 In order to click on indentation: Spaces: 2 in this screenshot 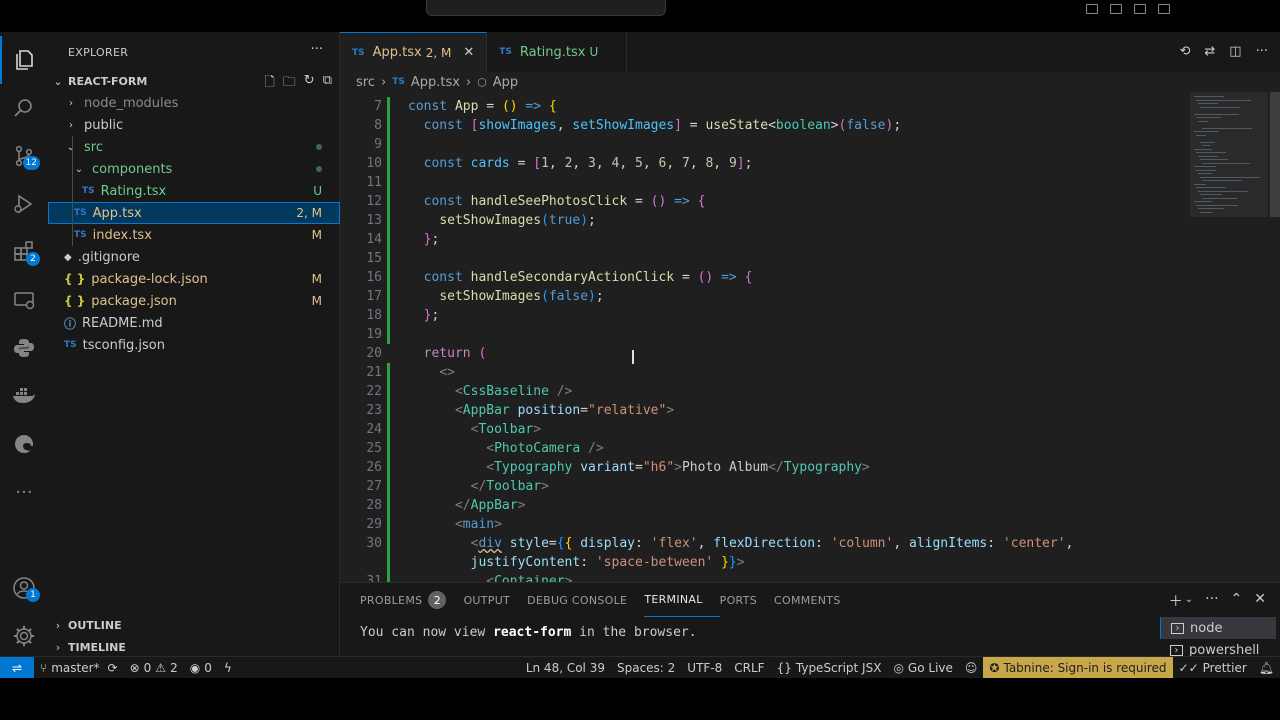, I will do `click(646, 668)`.